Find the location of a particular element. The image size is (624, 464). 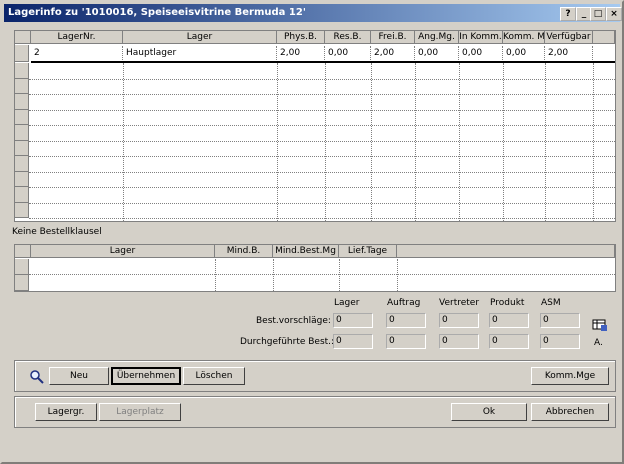

header-produkt: Produkt is located at coordinates (507, 303).